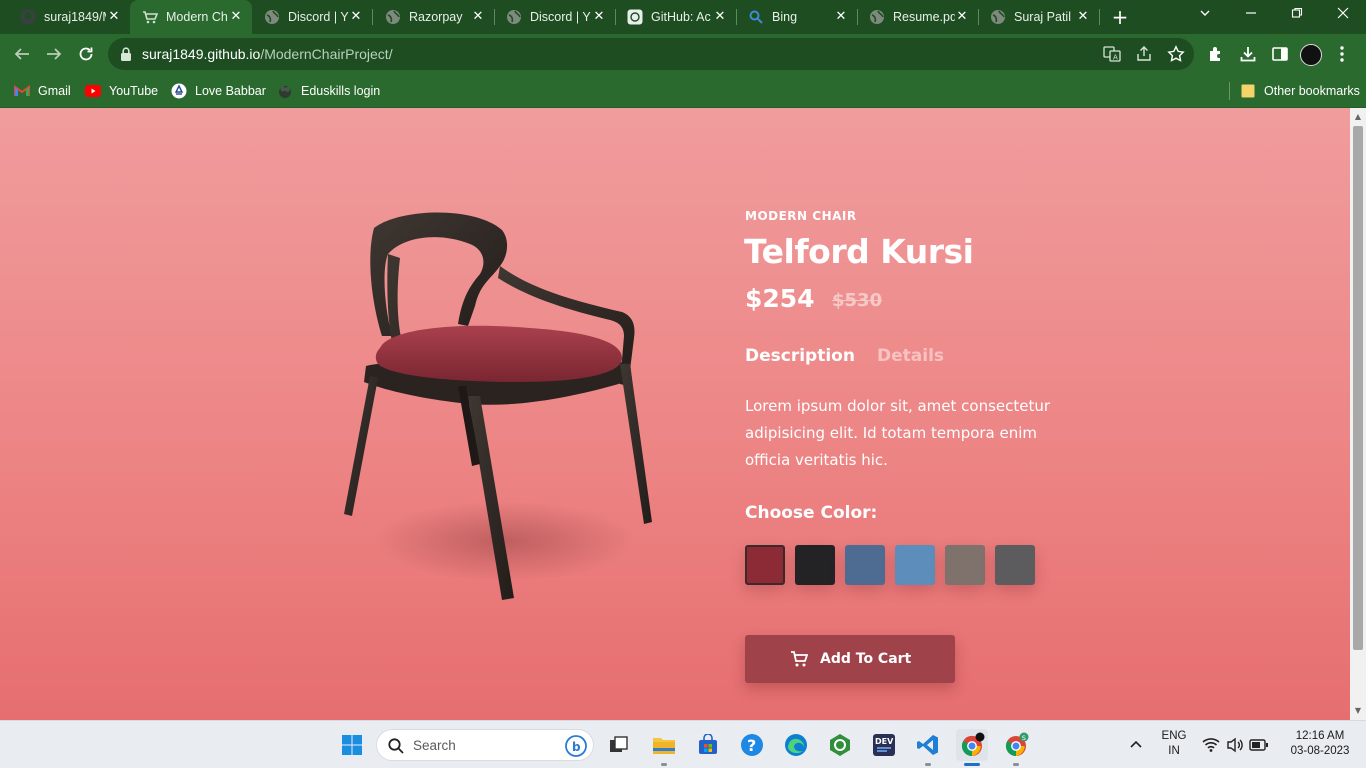 This screenshot has width=1366, height=768. What do you see at coordinates (218, 91) in the screenshot?
I see `bookmark-love-babbar: Love Babbar` at bounding box center [218, 91].